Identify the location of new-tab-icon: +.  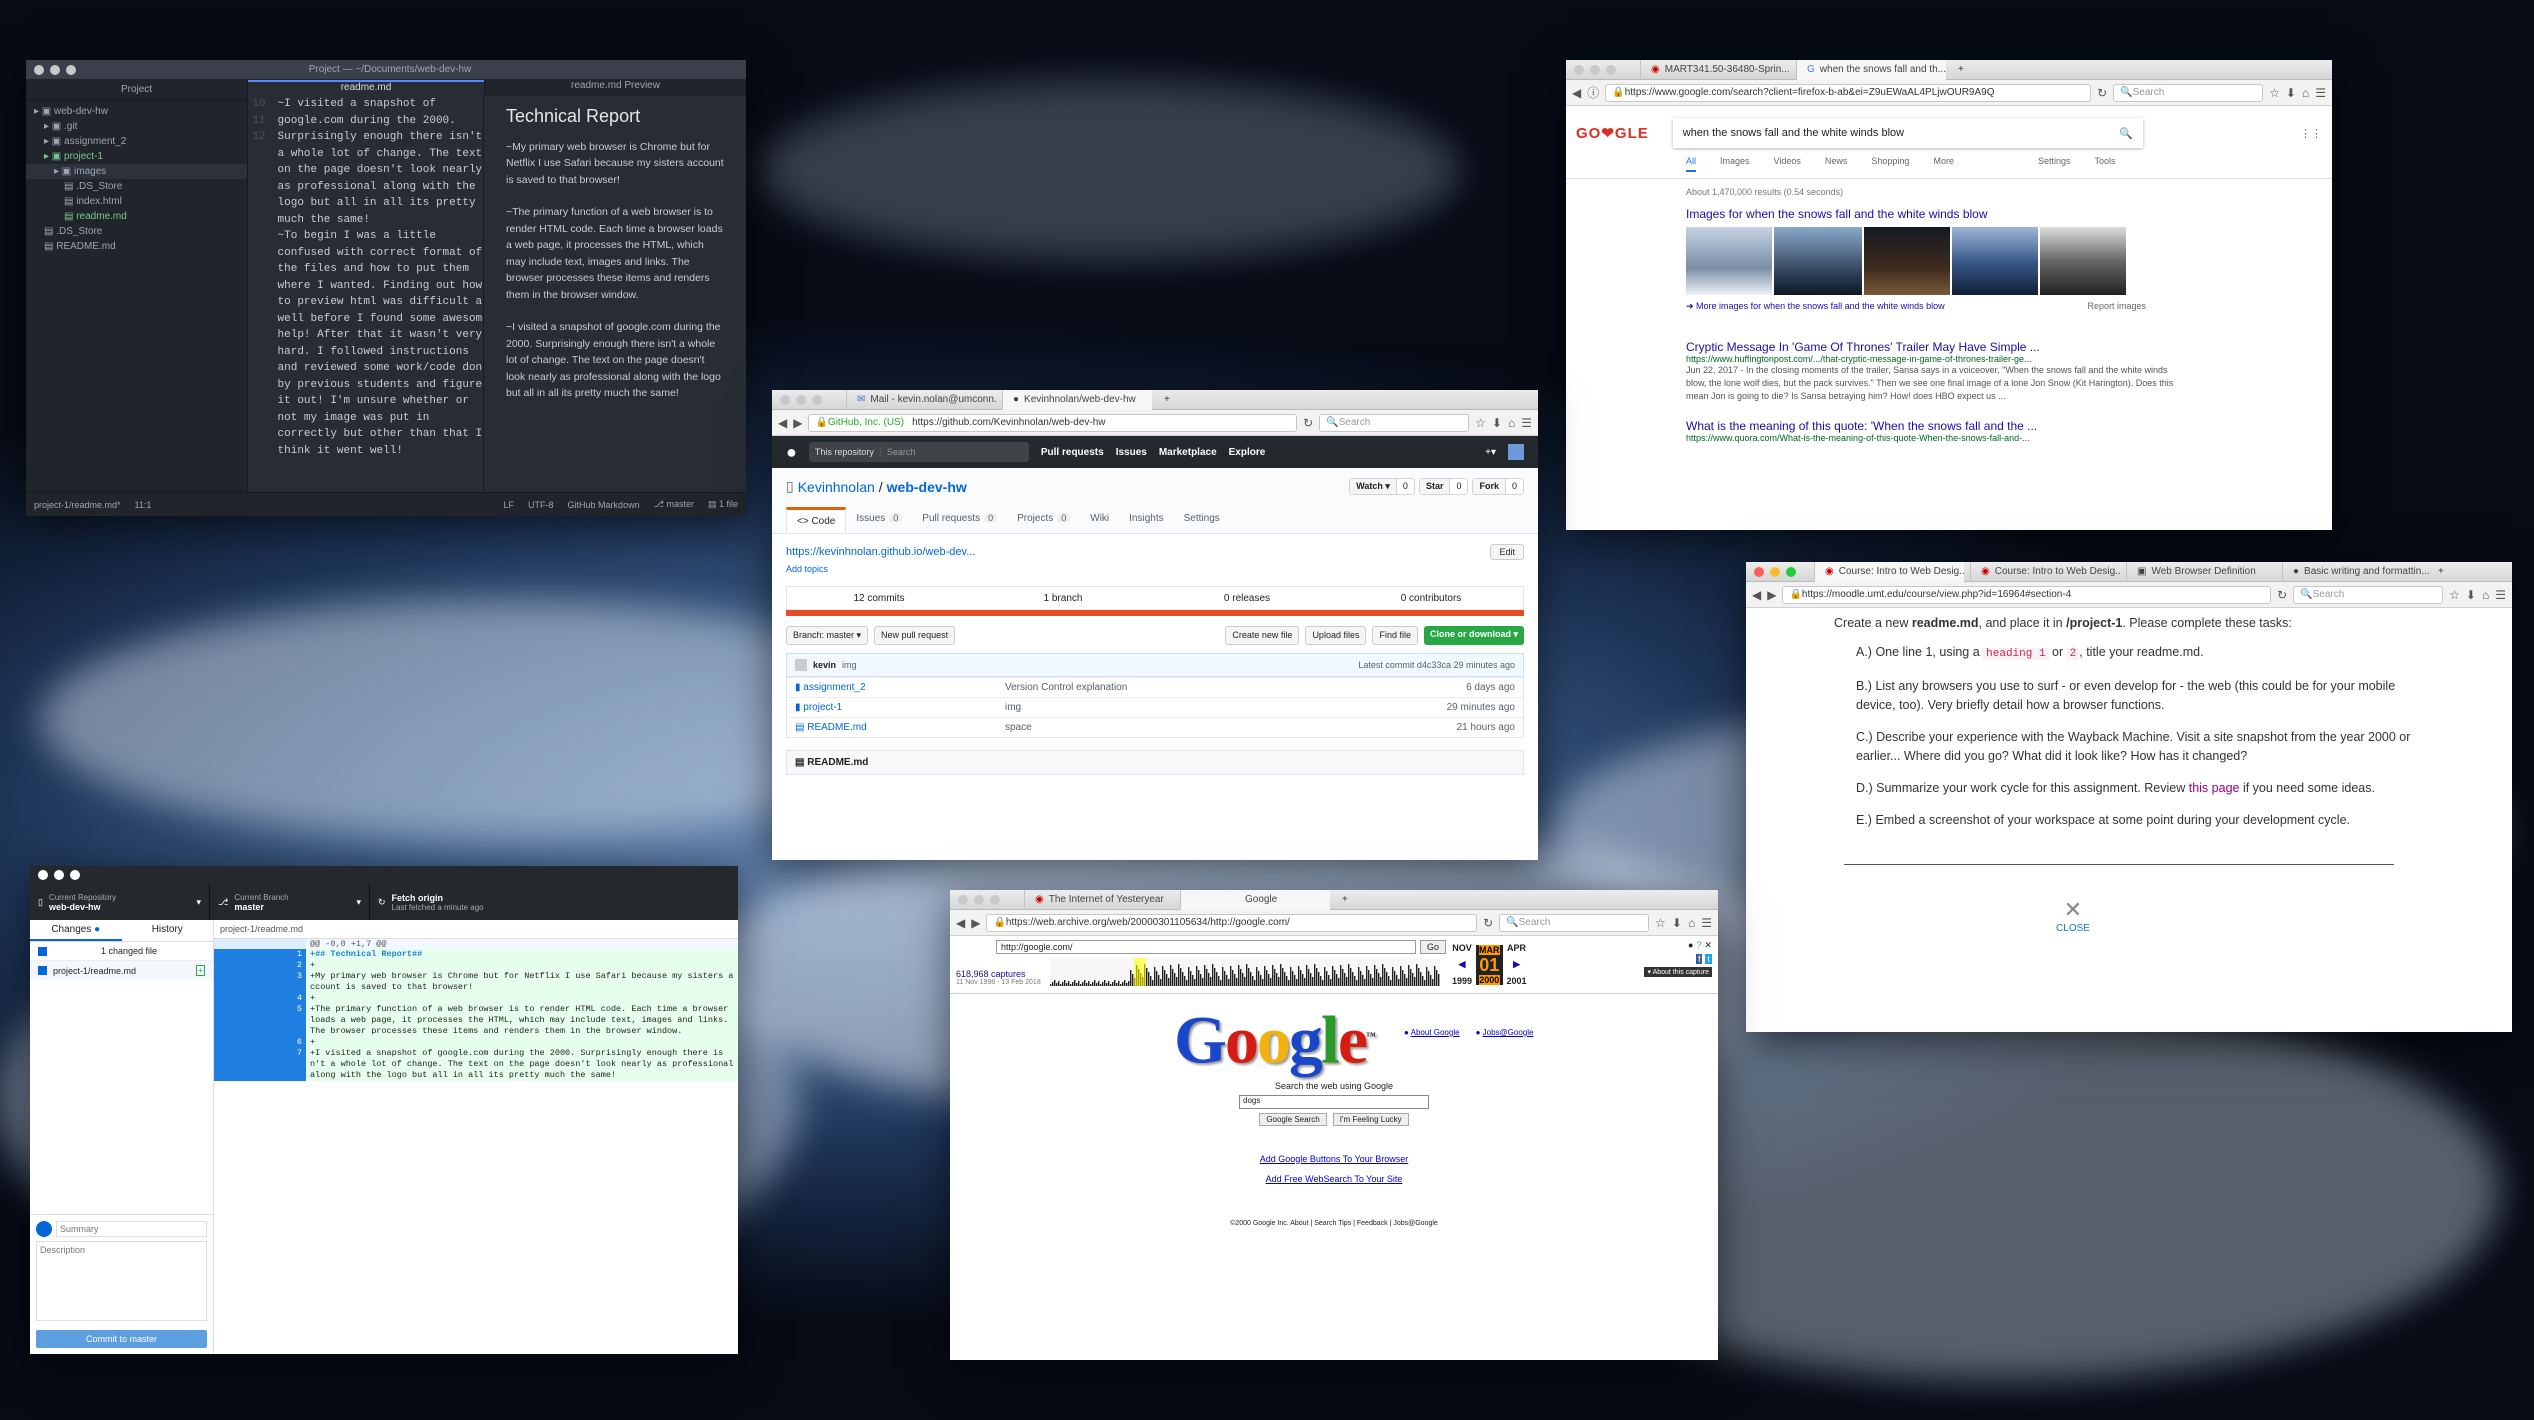
(2441, 571).